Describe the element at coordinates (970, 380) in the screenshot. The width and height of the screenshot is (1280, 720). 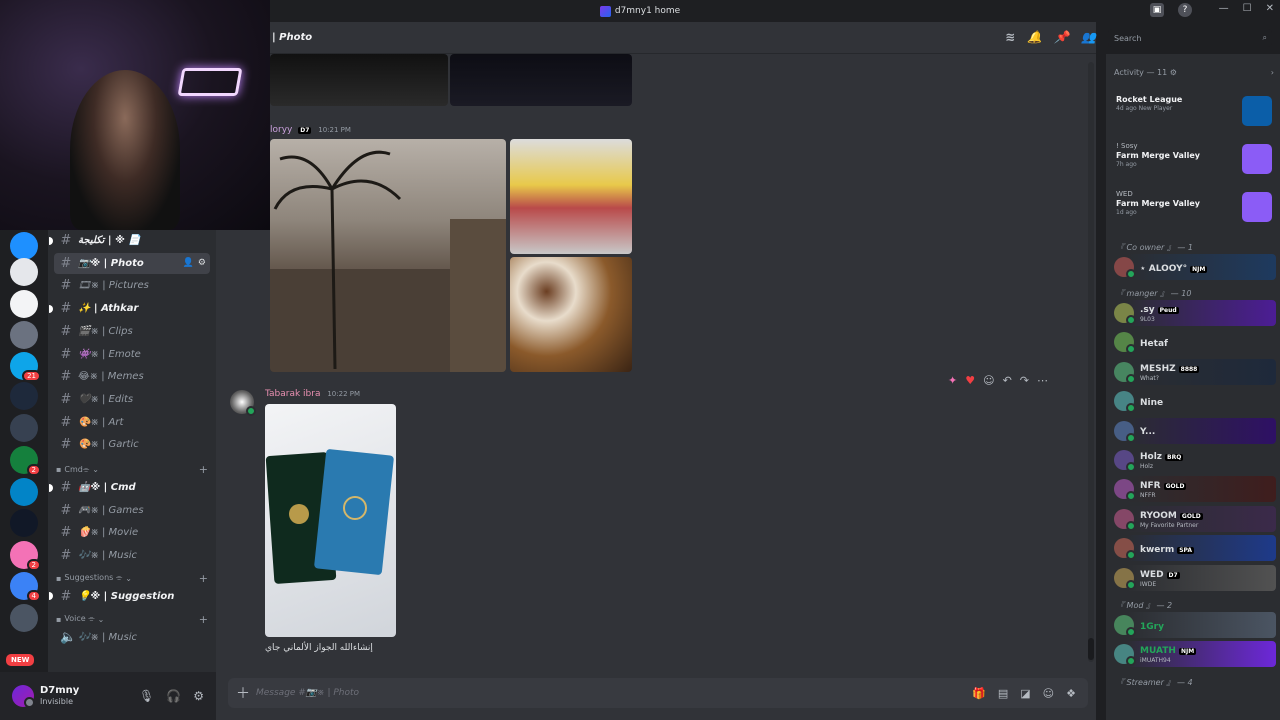
I see `heart-icon: ♥` at that location.